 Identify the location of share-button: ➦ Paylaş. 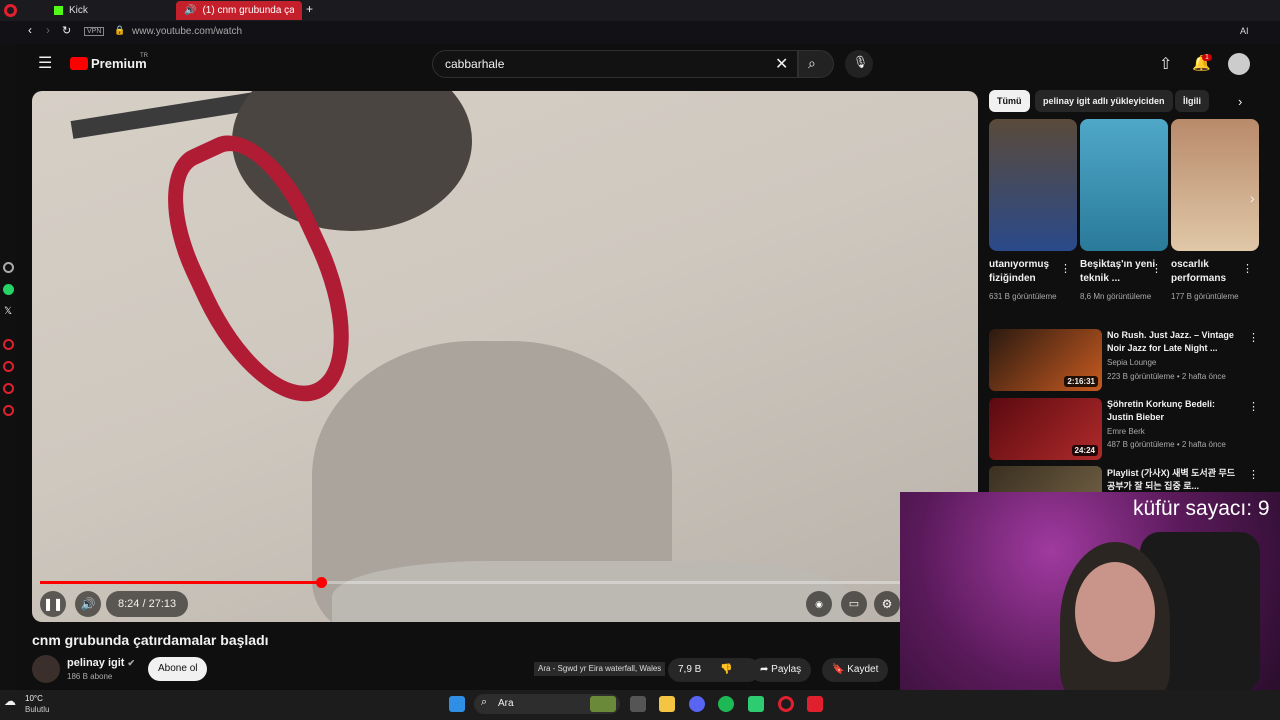
(781, 670).